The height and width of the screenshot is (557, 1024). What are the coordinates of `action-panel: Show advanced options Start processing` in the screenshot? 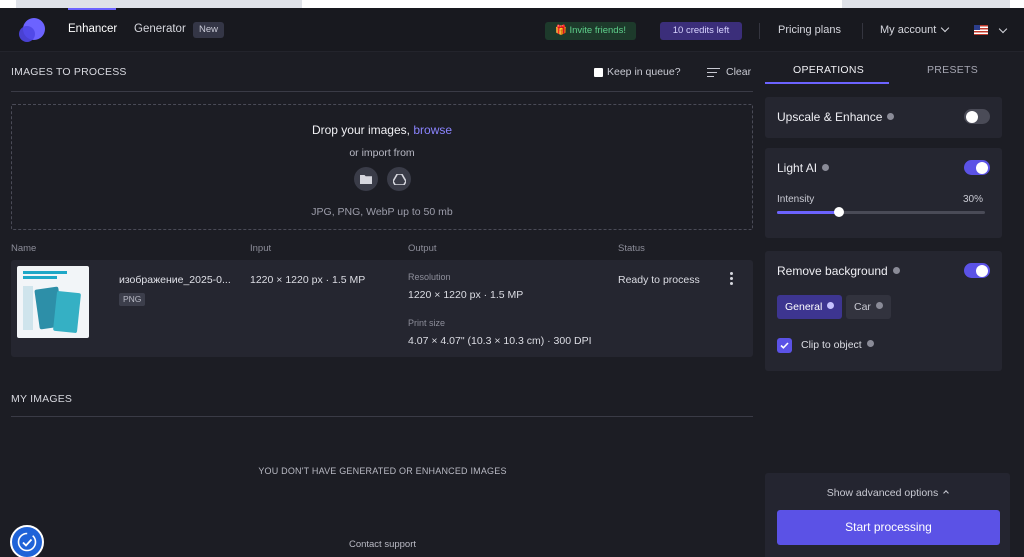 It's located at (887, 515).